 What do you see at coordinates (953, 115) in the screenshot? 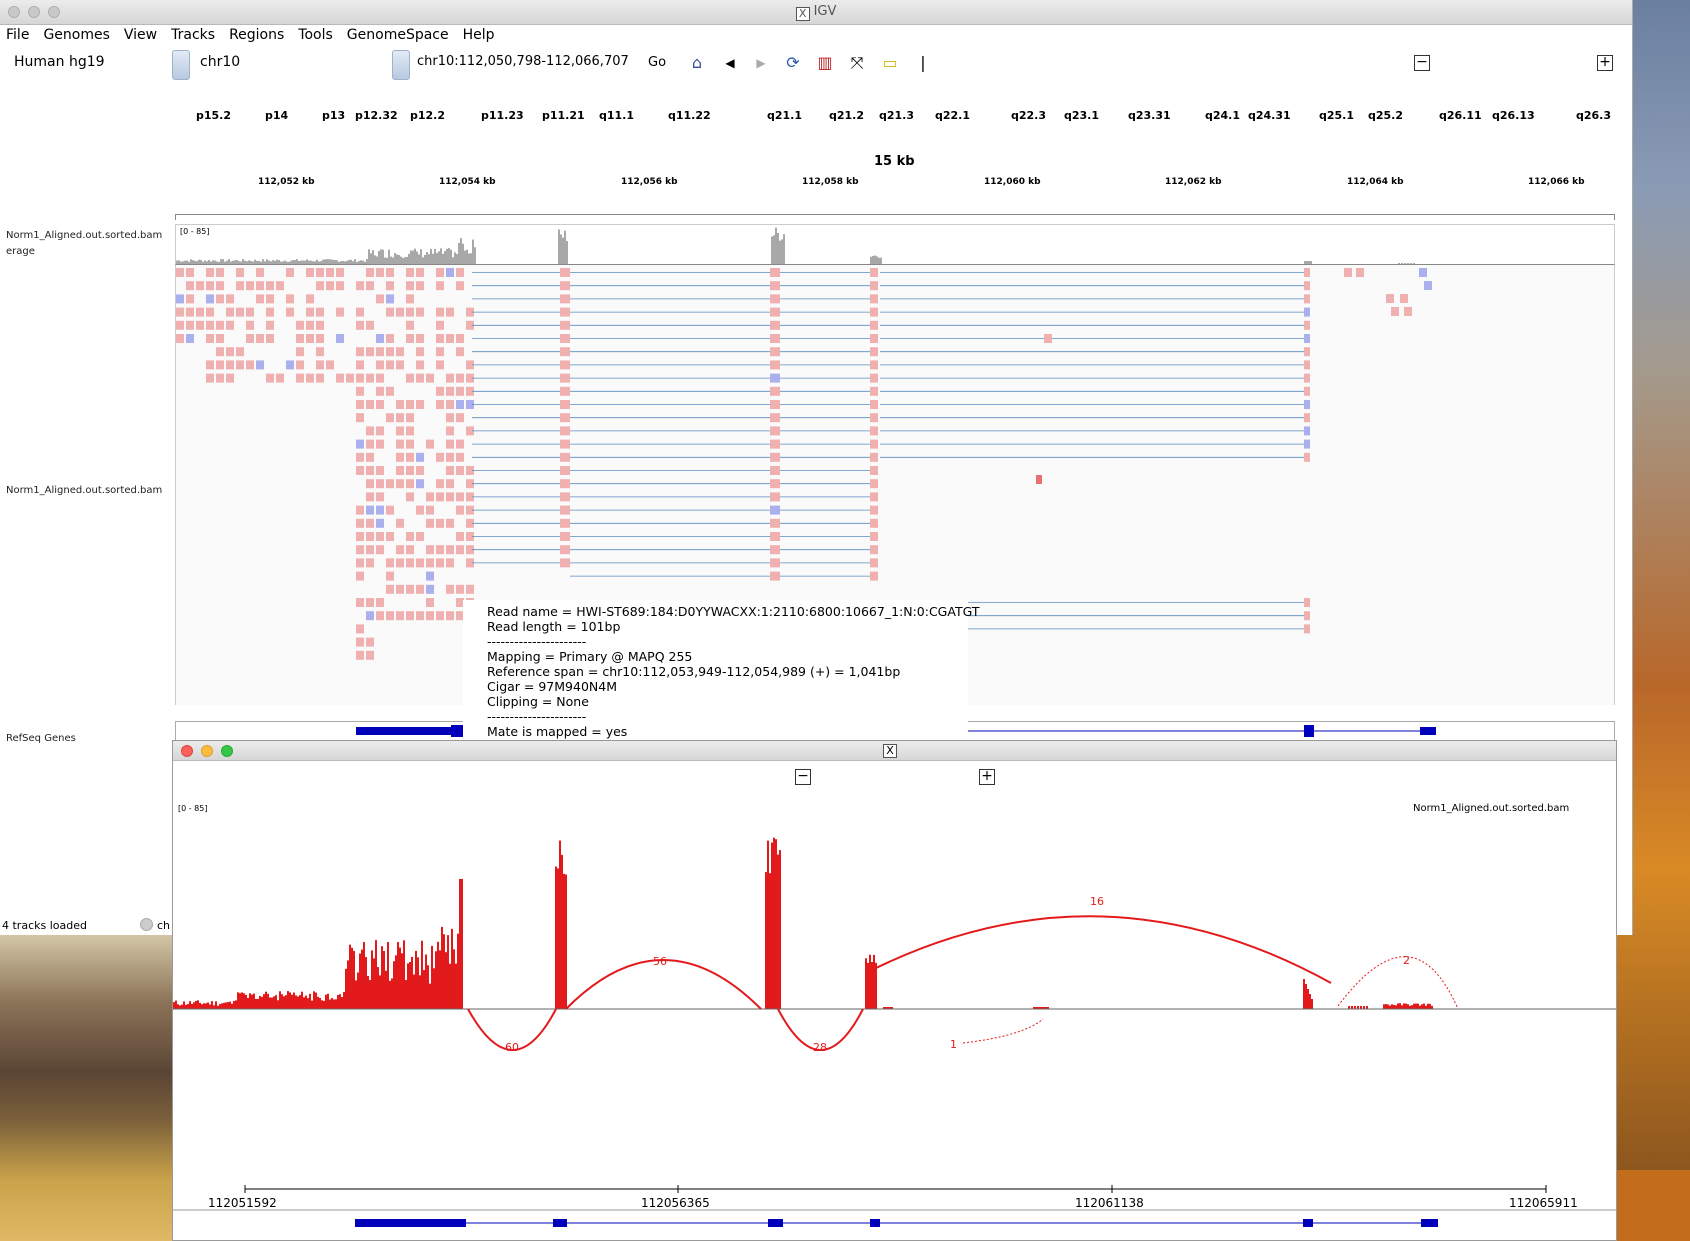
I see `band-label: q22.1` at bounding box center [953, 115].